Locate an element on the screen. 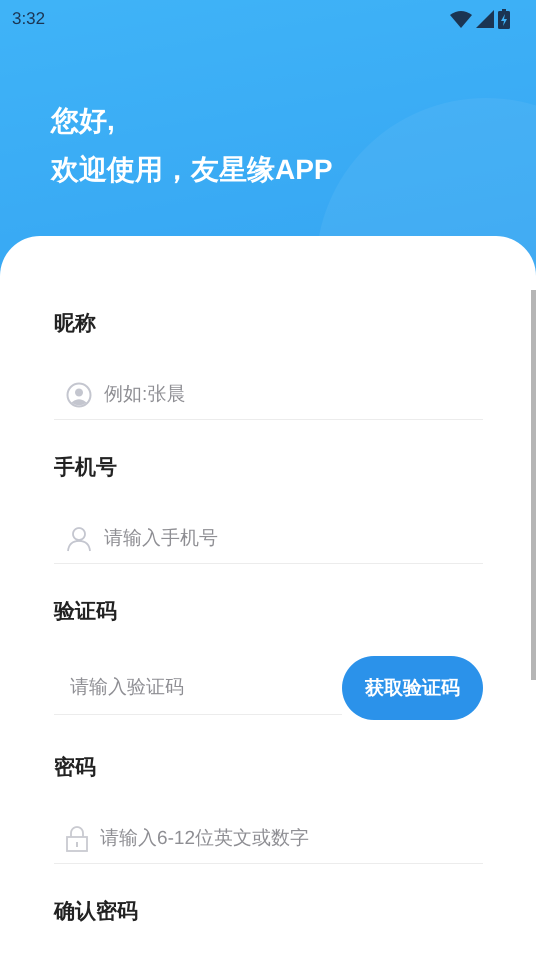 This screenshot has height=953, width=536. greeting-text: 您好, is located at coordinates (83, 121).